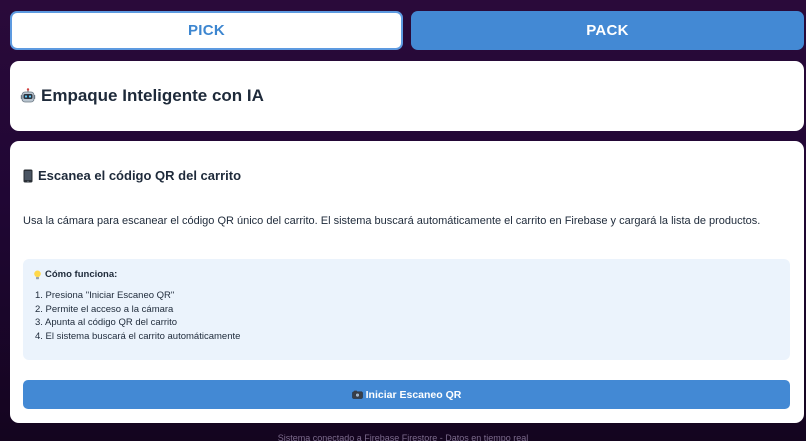 This screenshot has width=806, height=441. What do you see at coordinates (607, 30) in the screenshot?
I see `tab-pack: PACK` at bounding box center [607, 30].